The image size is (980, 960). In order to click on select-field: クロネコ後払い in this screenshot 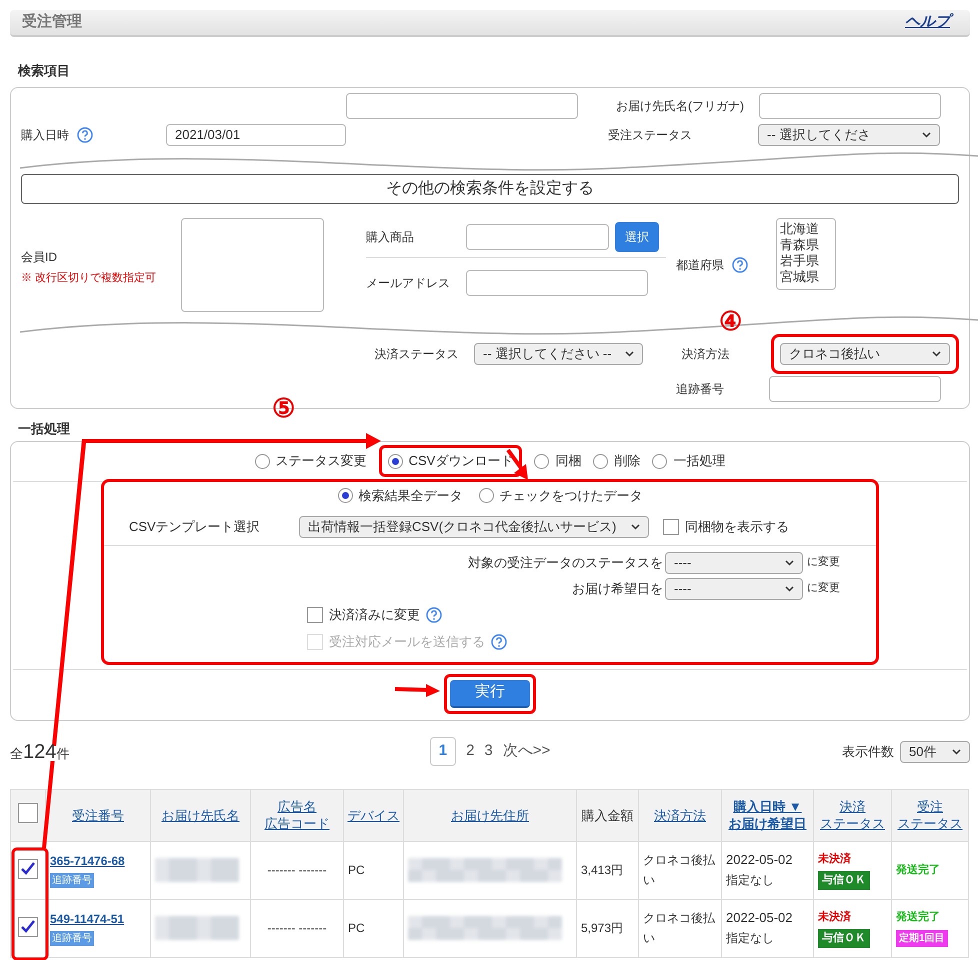, I will do `click(865, 353)`.